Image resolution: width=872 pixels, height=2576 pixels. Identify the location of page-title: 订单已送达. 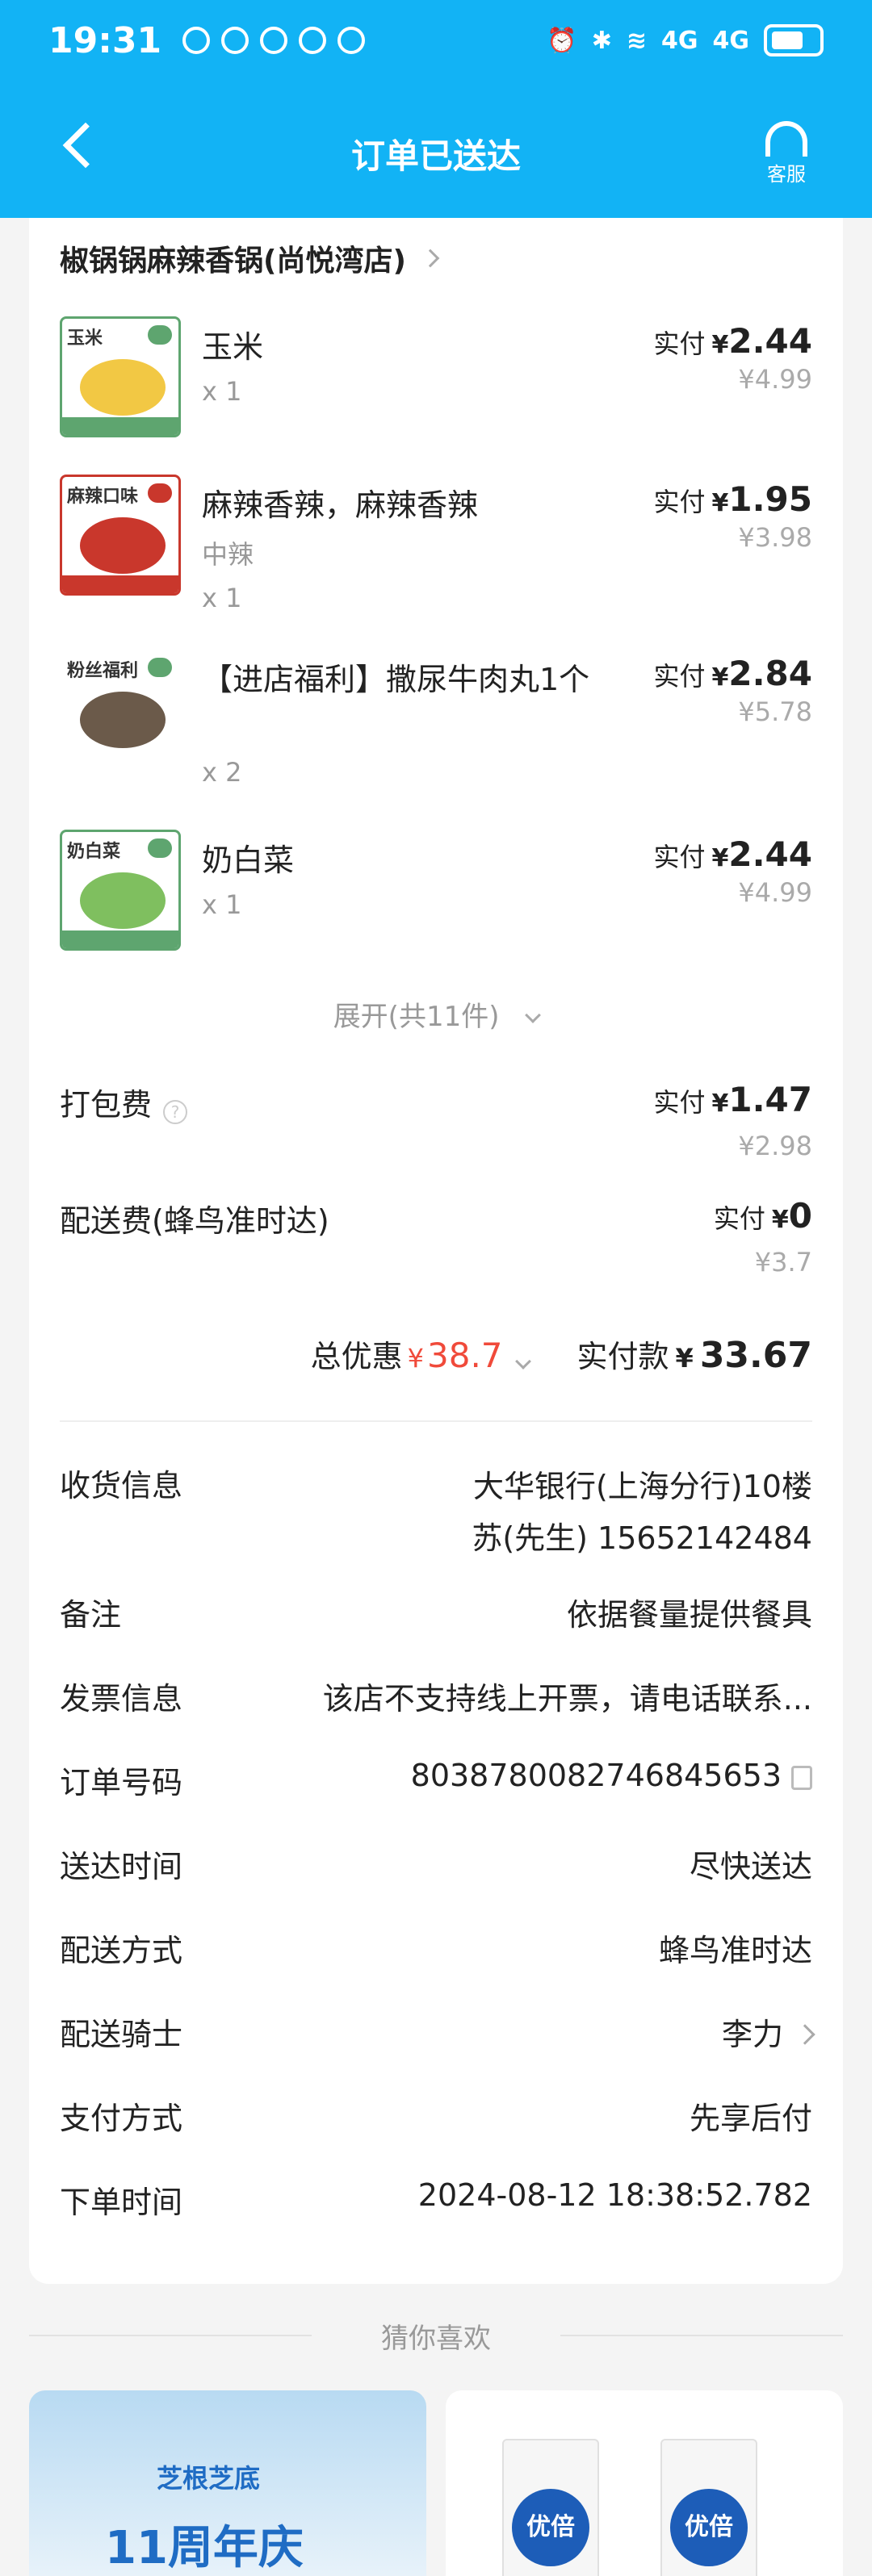
(435, 156).